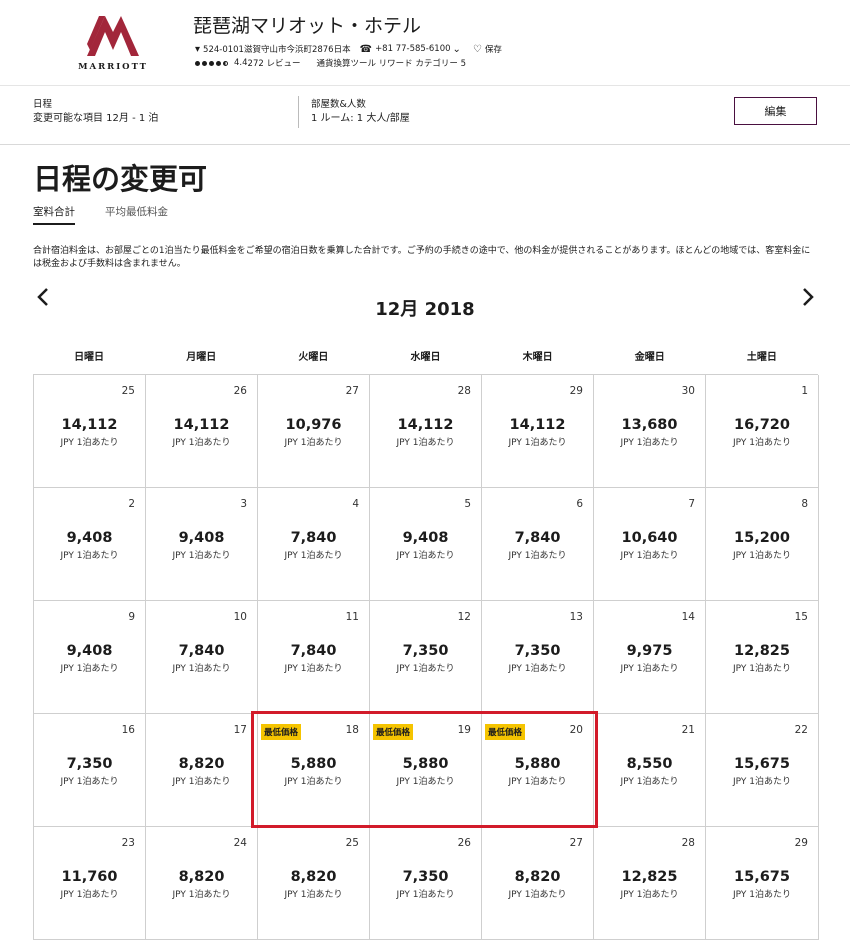 The height and width of the screenshot is (940, 850). What do you see at coordinates (131, 617) in the screenshot?
I see `day-number: 9` at bounding box center [131, 617].